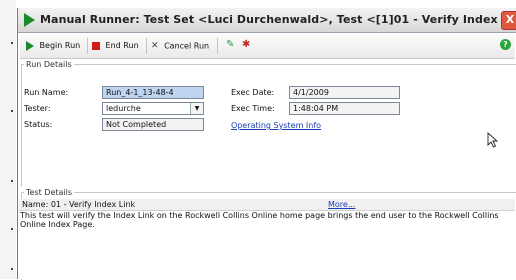  Describe the element at coordinates (37, 108) in the screenshot. I see `tester-label: Tester:` at that location.